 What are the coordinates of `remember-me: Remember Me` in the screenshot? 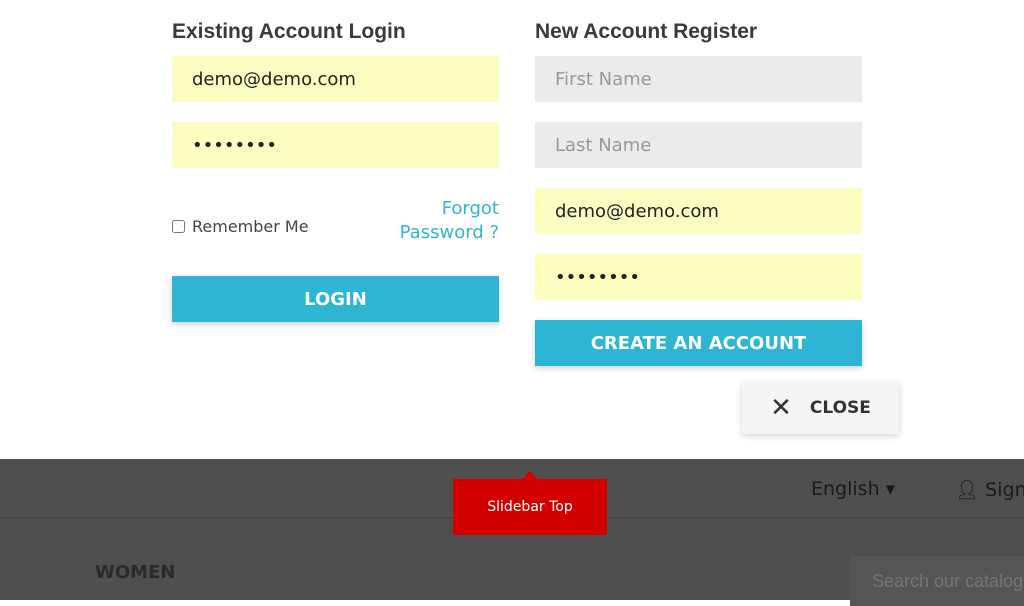 It's located at (240, 226).